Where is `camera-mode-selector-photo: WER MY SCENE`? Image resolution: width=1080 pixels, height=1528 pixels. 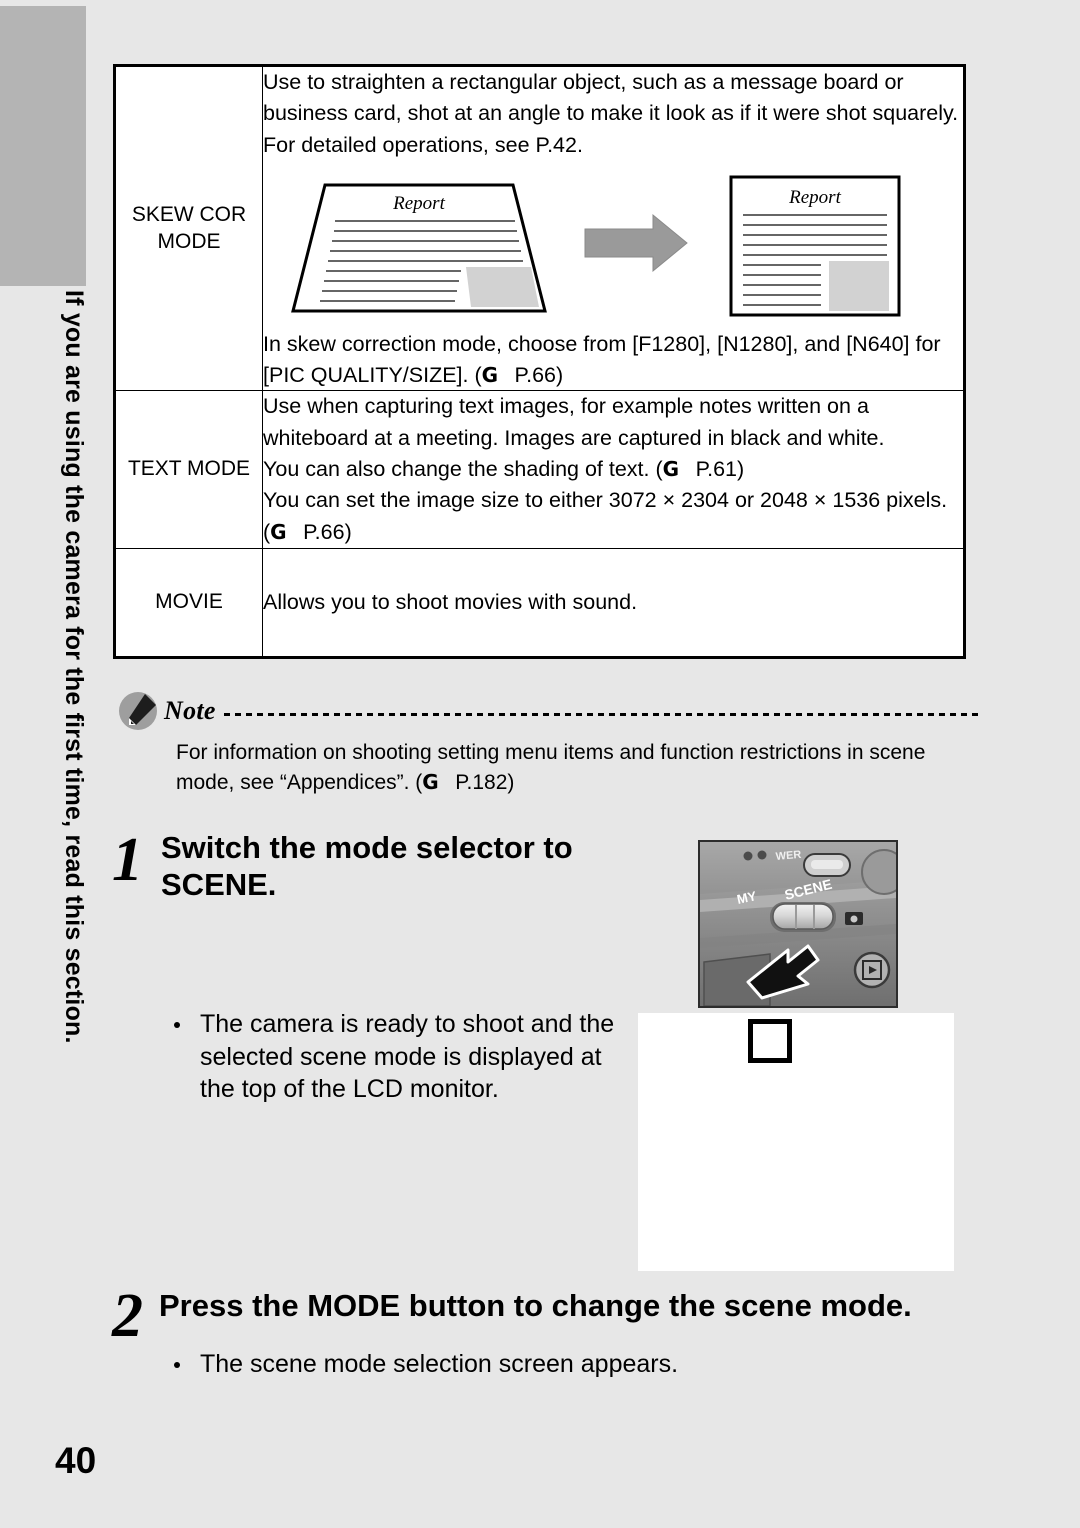 camera-mode-selector-photo: WER MY SCENE is located at coordinates (798, 924).